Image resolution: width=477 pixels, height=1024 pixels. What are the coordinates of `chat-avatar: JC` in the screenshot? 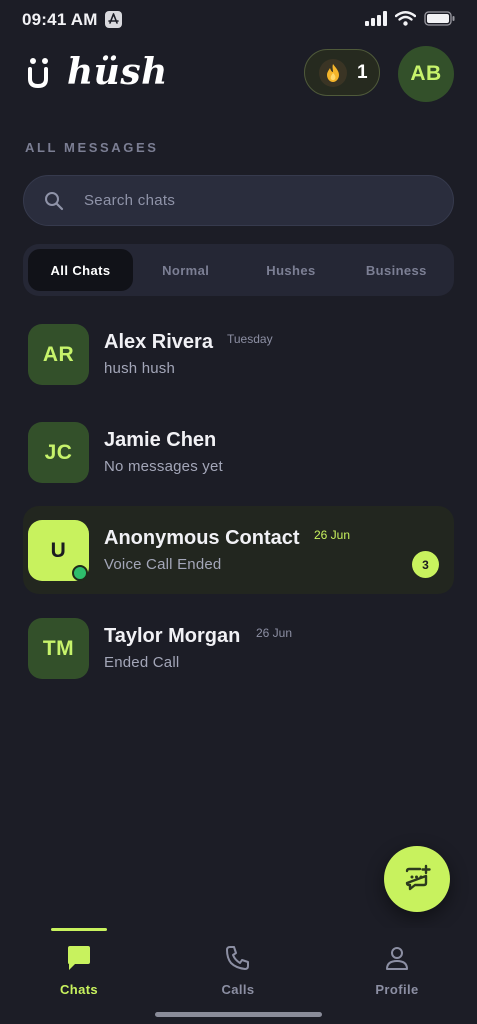 It's located at (58, 452).